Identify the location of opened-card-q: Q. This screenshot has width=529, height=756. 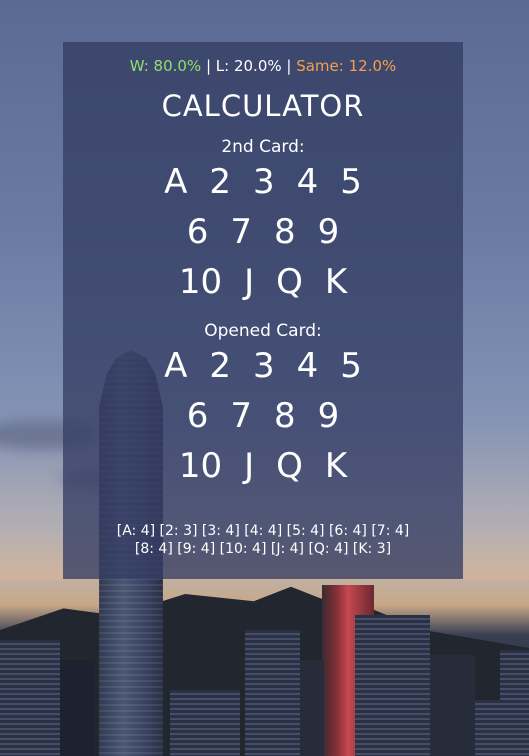
(289, 466).